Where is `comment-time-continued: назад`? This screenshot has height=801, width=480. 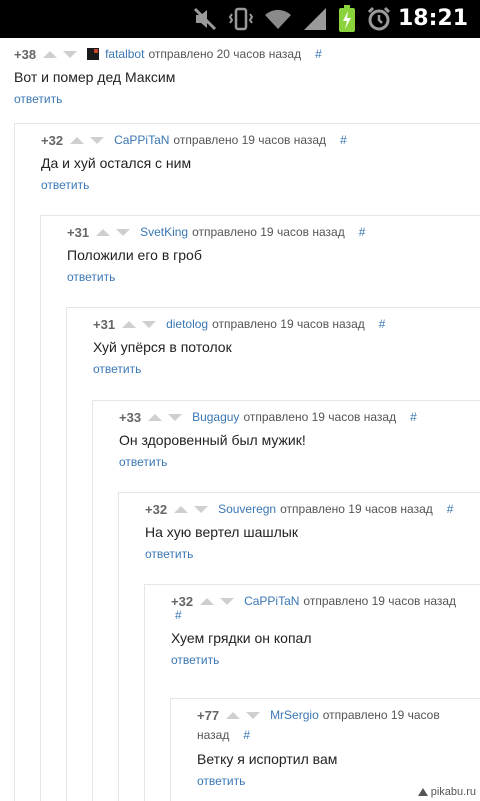 comment-time-continued: назад is located at coordinates (213, 735).